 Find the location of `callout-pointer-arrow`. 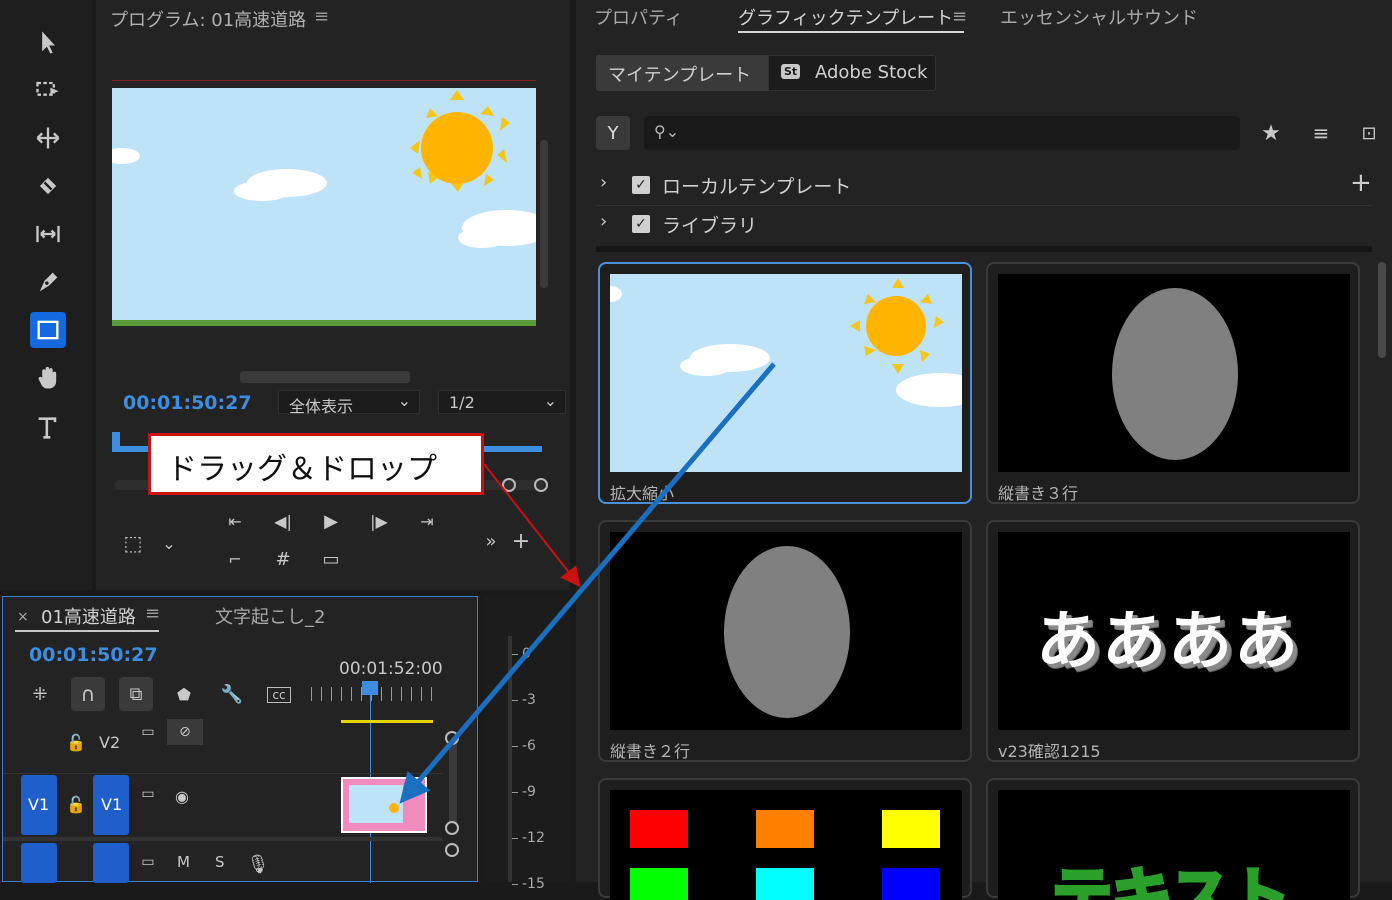

callout-pointer-arrow is located at coordinates (532, 525).